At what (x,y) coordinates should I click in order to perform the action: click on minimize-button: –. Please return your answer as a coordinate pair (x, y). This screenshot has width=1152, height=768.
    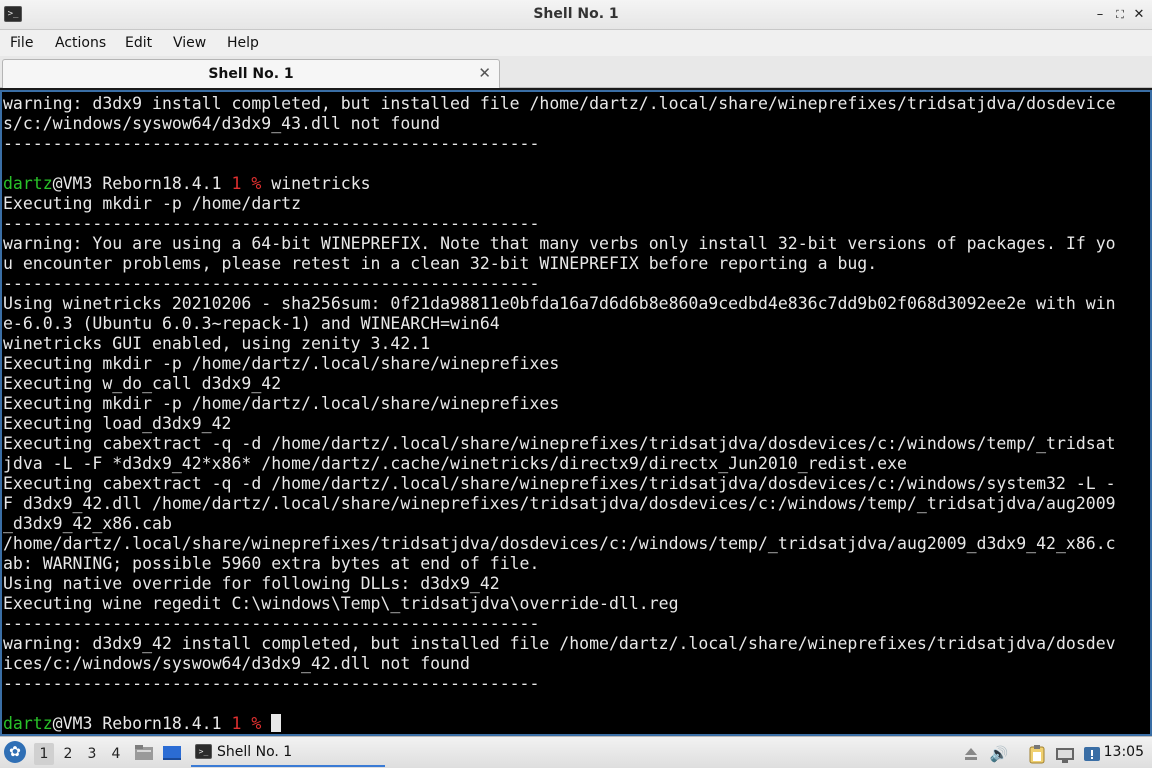
    Looking at the image, I should click on (1100, 15).